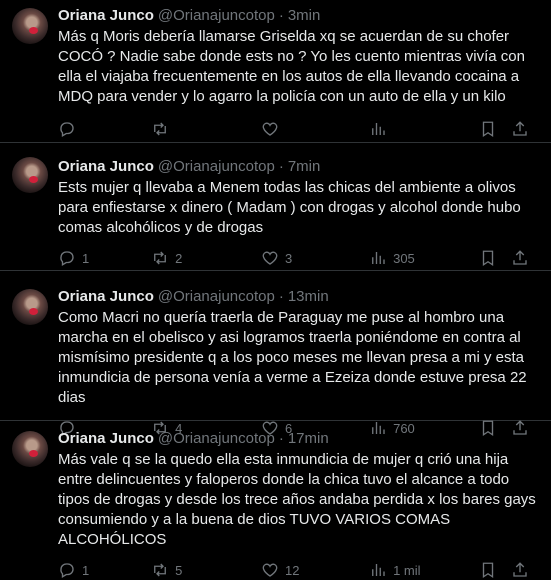  What do you see at coordinates (424, 129) in the screenshot?
I see `views-button` at bounding box center [424, 129].